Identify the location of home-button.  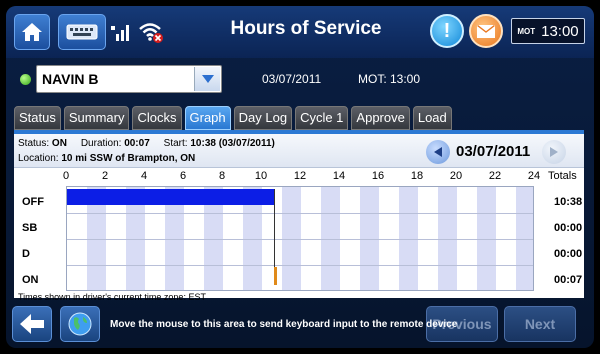
(32, 32).